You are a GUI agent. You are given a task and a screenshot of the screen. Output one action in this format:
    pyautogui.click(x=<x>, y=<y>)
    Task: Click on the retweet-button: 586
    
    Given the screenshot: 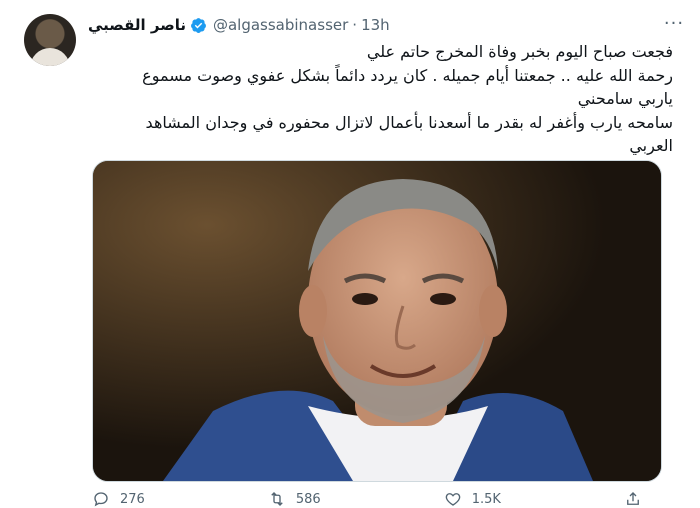 What is the action you would take?
    pyautogui.click(x=294, y=499)
    